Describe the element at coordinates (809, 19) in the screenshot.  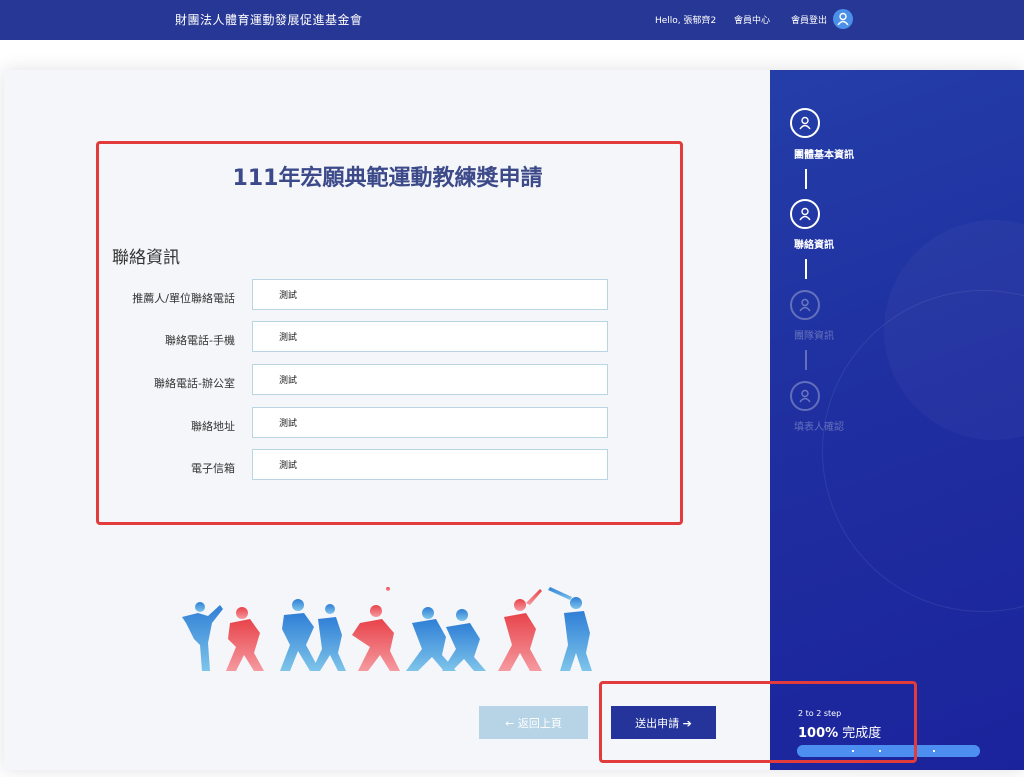
I see `logout-link: 會員登出` at that location.